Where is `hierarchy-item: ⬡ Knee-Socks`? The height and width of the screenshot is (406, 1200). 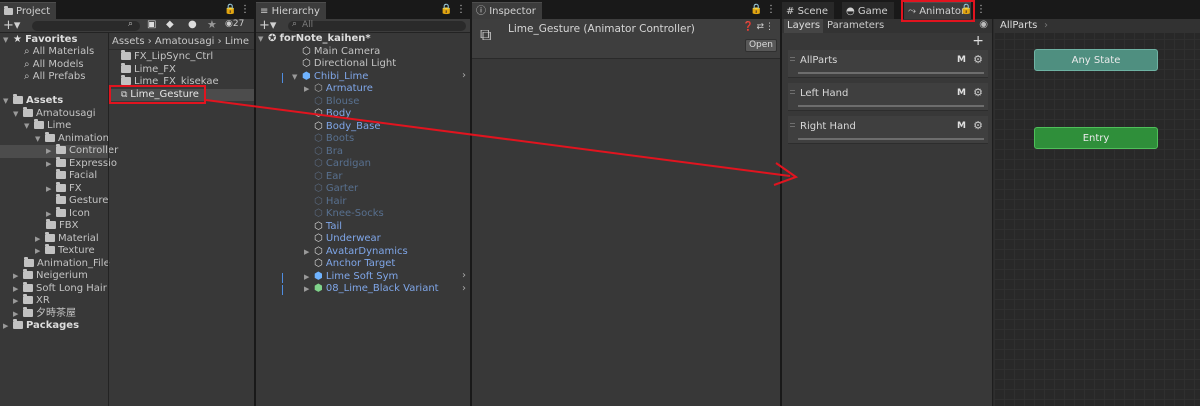 hierarchy-item: ⬡ Knee-Socks is located at coordinates (392, 214).